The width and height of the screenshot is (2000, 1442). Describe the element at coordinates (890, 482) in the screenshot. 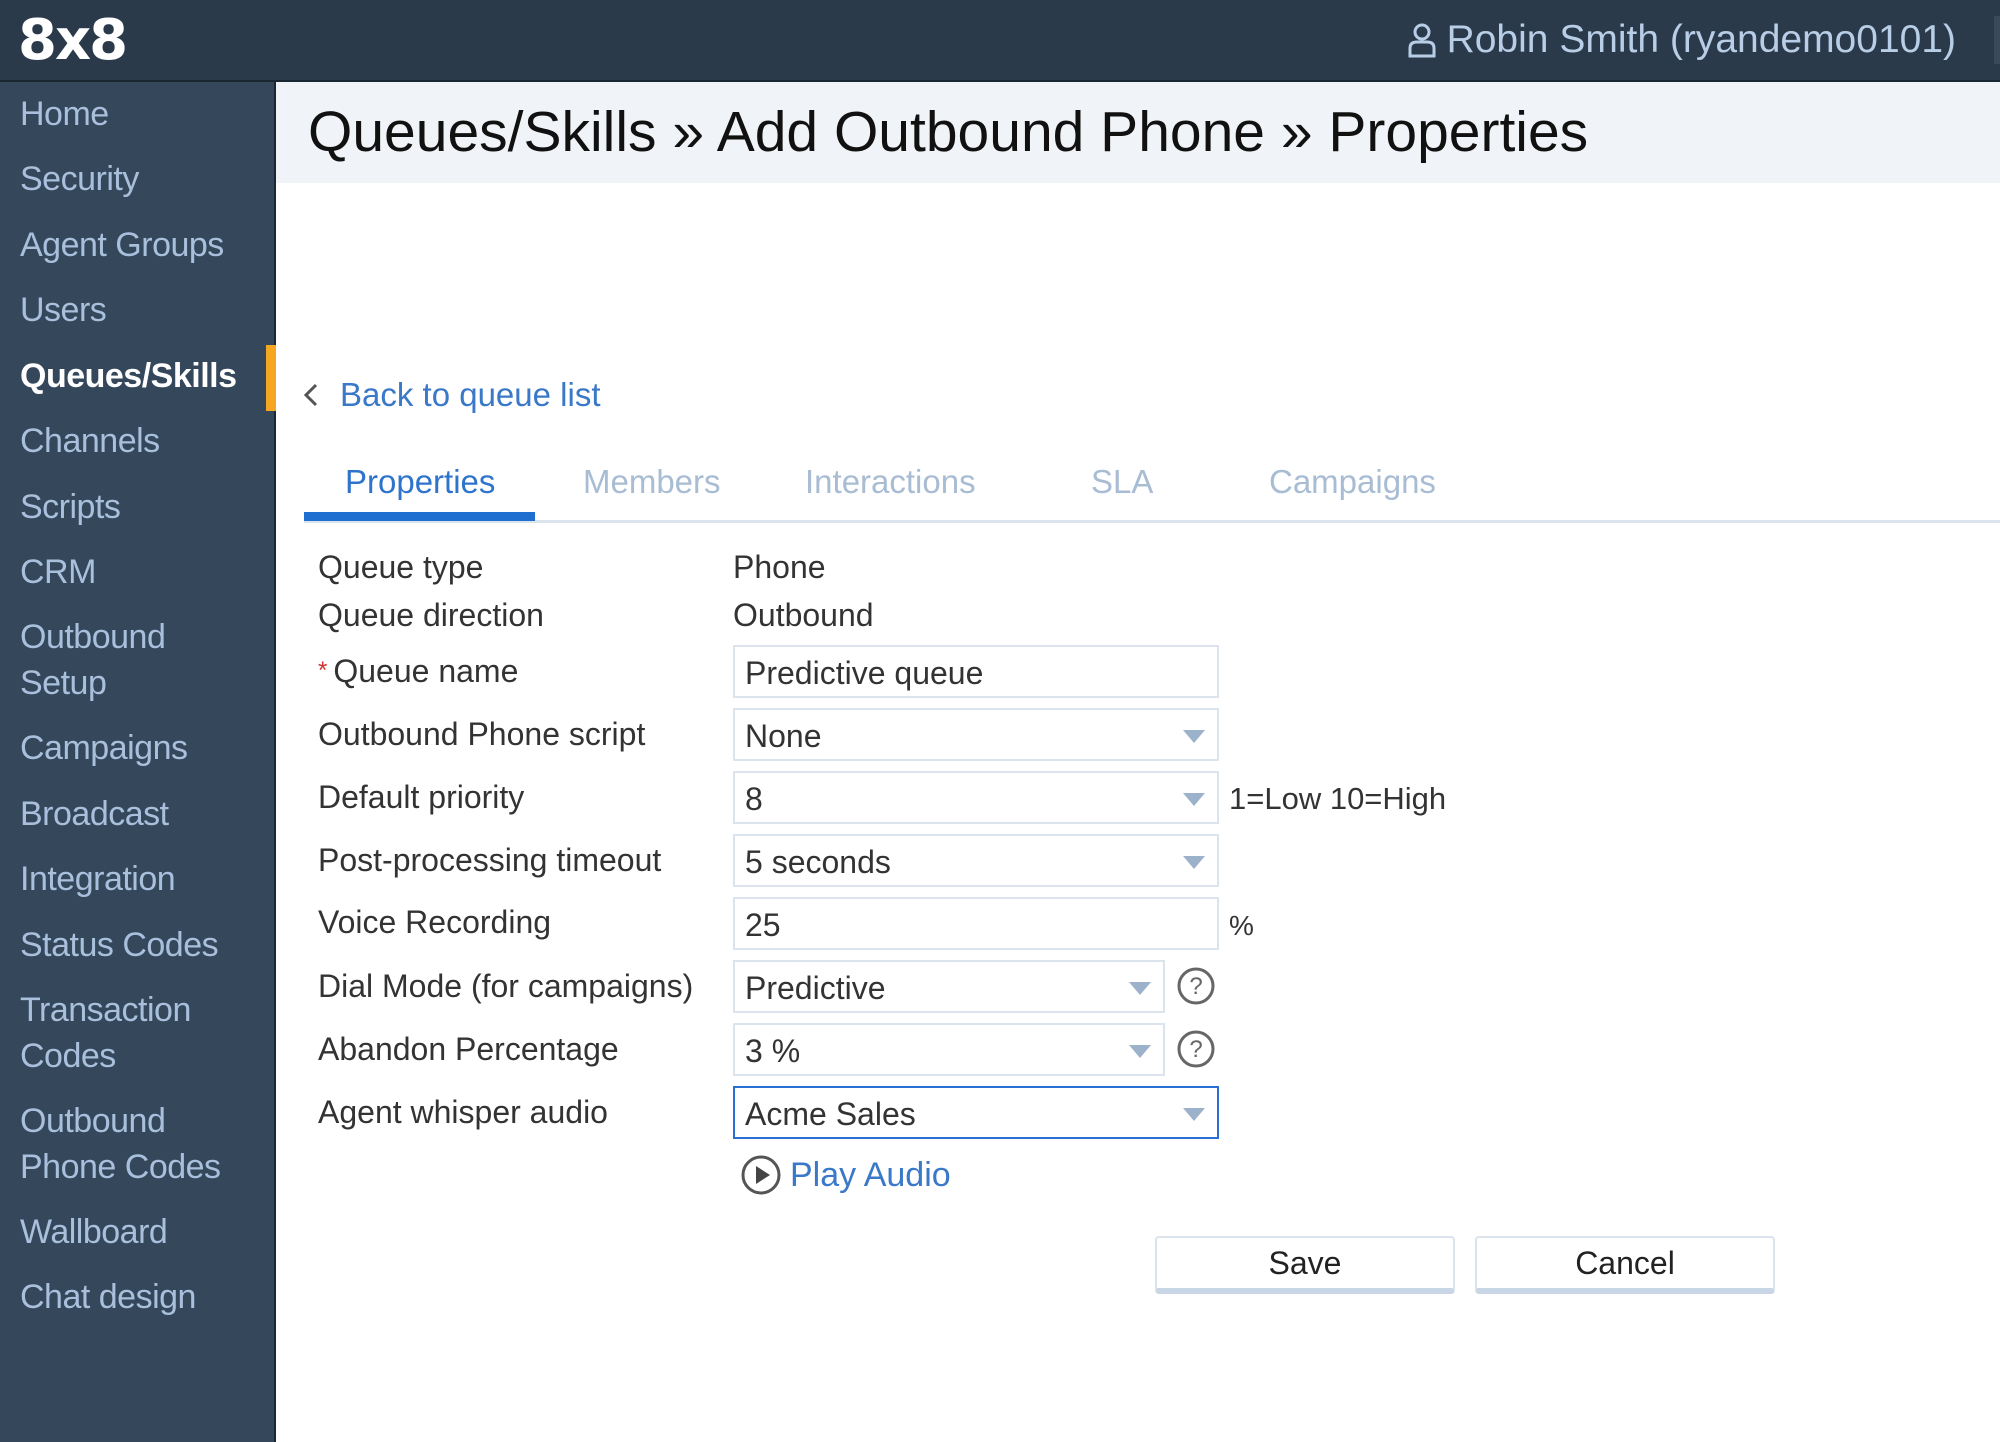

I see `tab-interactions: Interactions` at that location.